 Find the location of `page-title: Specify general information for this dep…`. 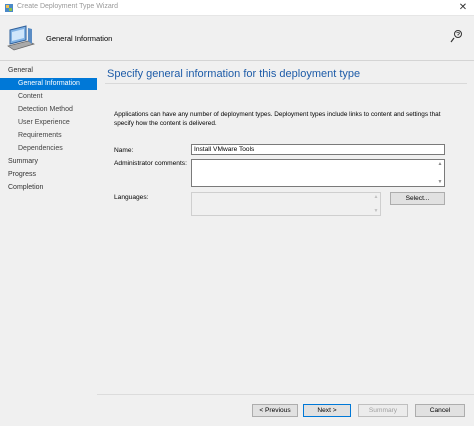

page-title: Specify general information for this dep… is located at coordinates (234, 74).